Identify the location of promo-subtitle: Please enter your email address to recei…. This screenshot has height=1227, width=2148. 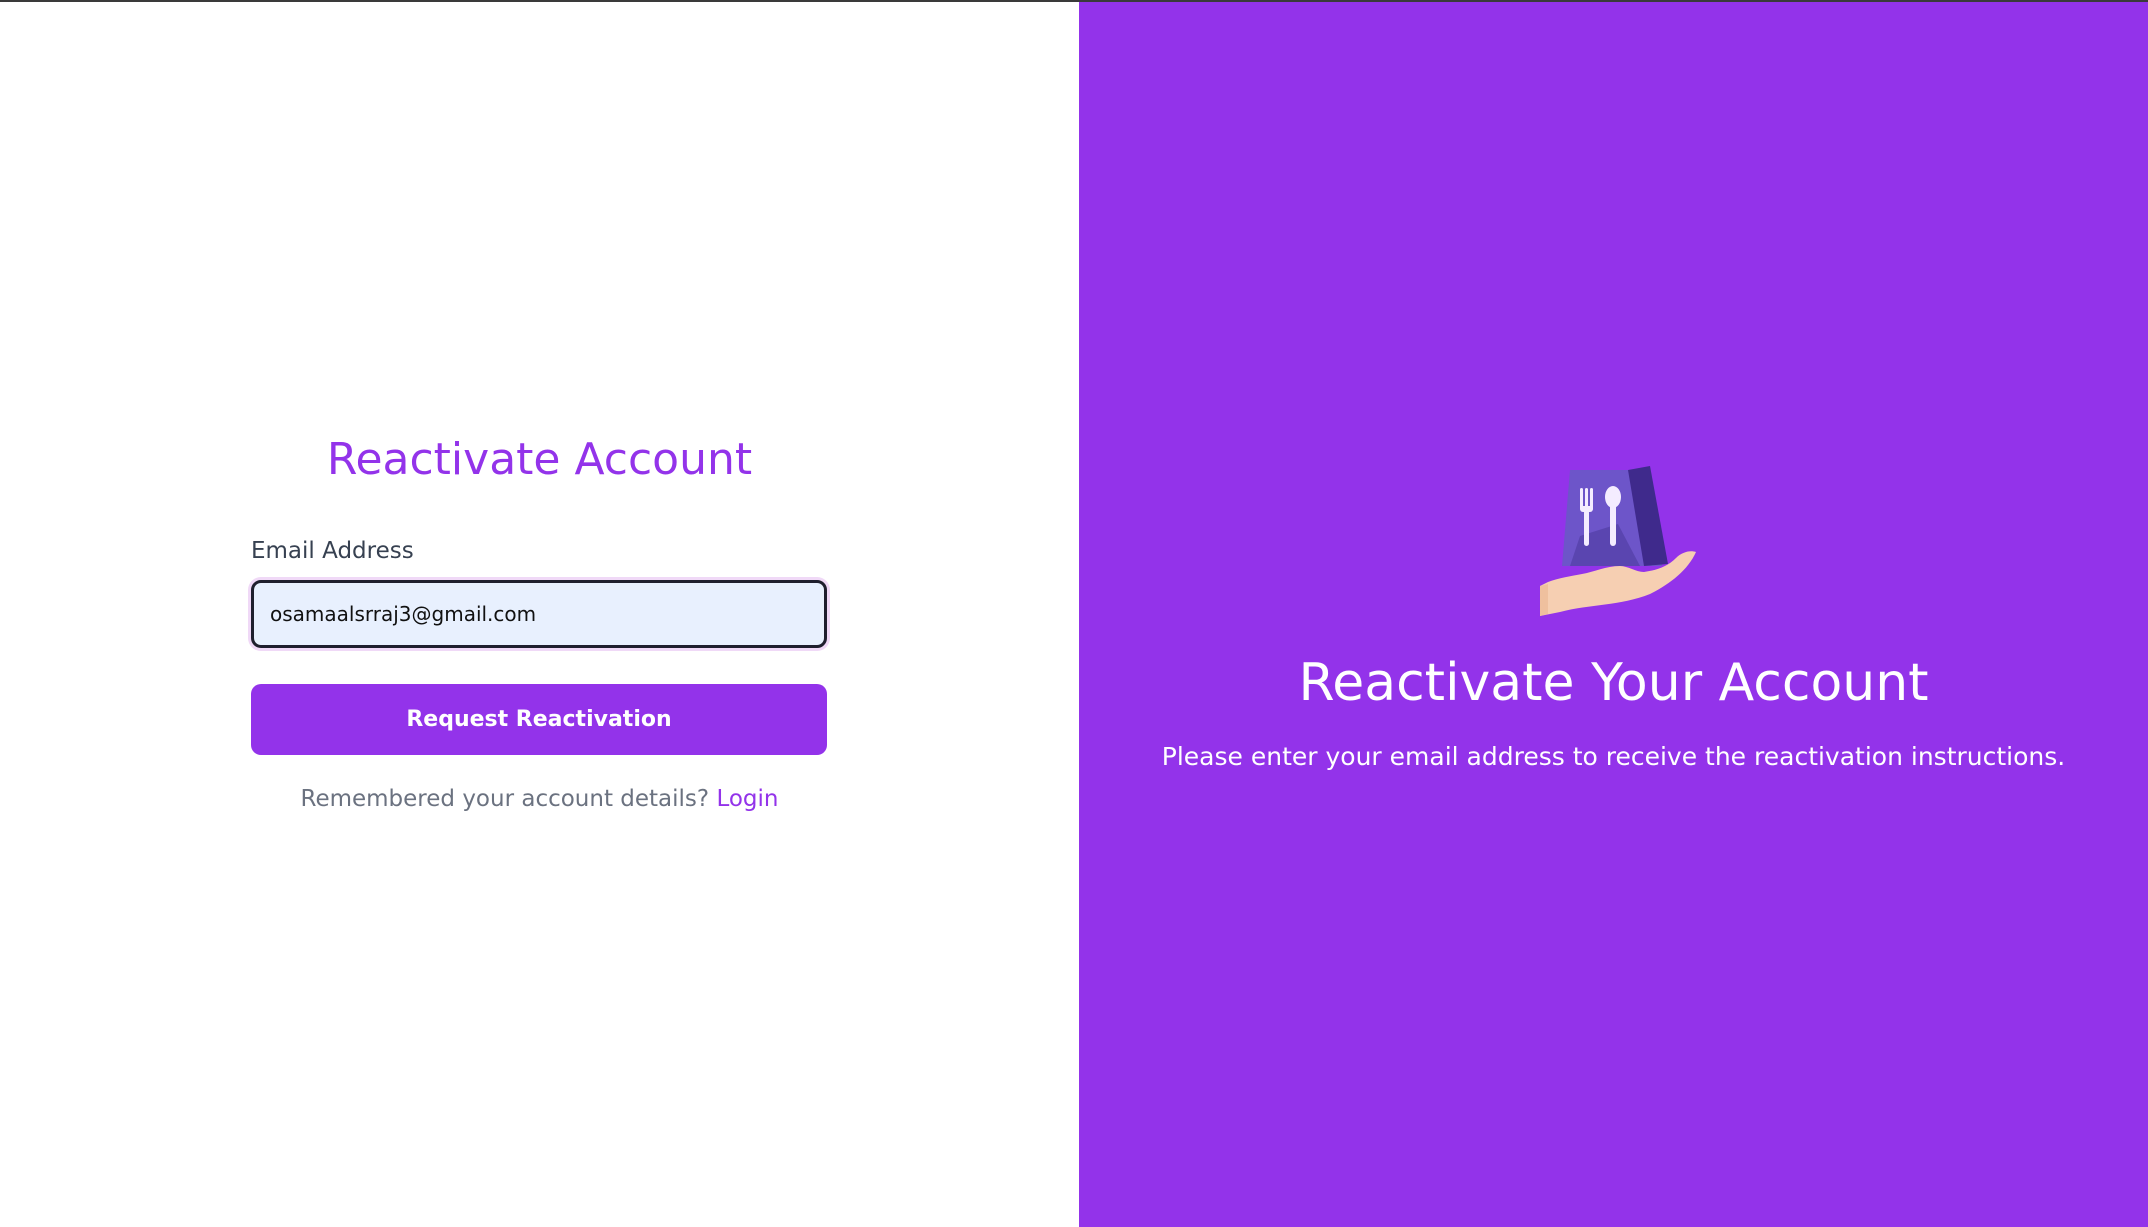
(1613, 756).